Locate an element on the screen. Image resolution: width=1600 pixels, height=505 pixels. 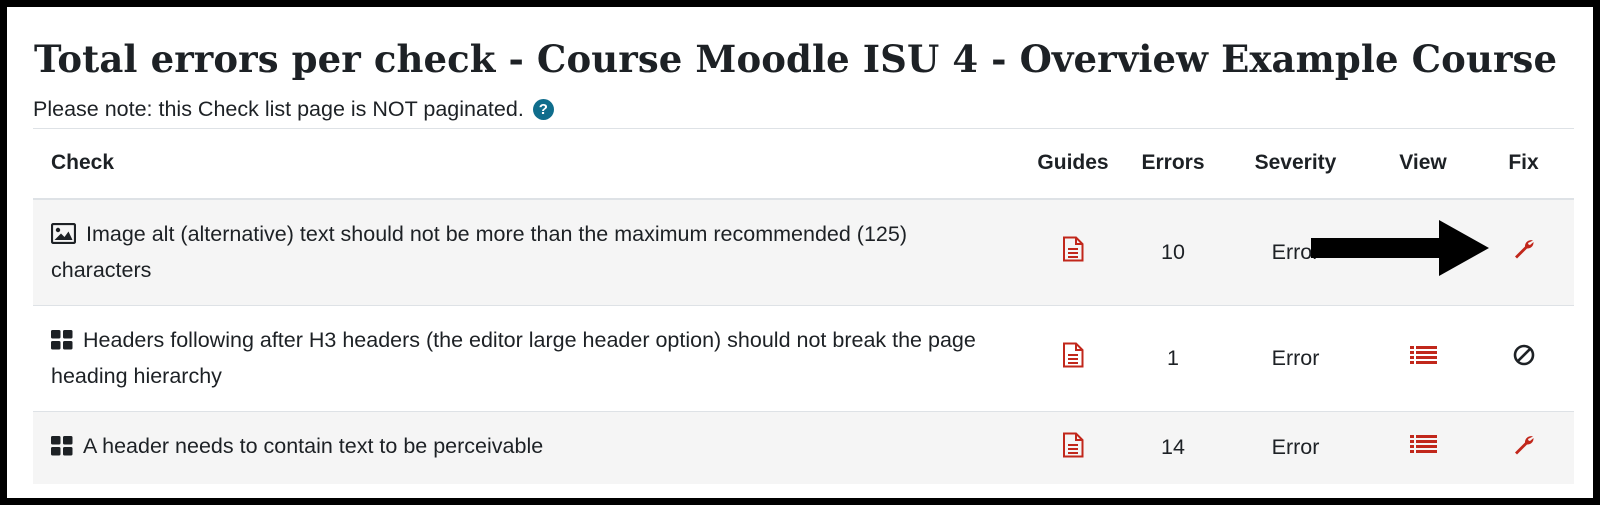
prohibited-icon is located at coordinates (1524, 358).